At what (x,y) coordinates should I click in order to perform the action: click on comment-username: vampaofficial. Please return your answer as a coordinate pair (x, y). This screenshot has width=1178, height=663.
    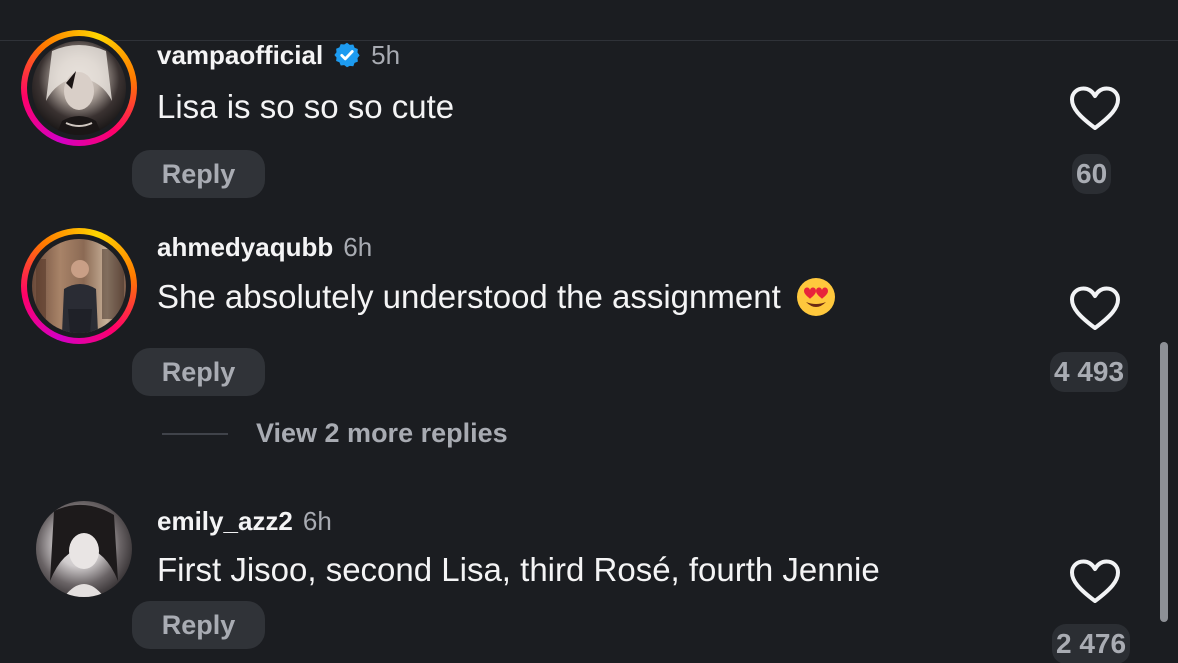
    Looking at the image, I should click on (240, 55).